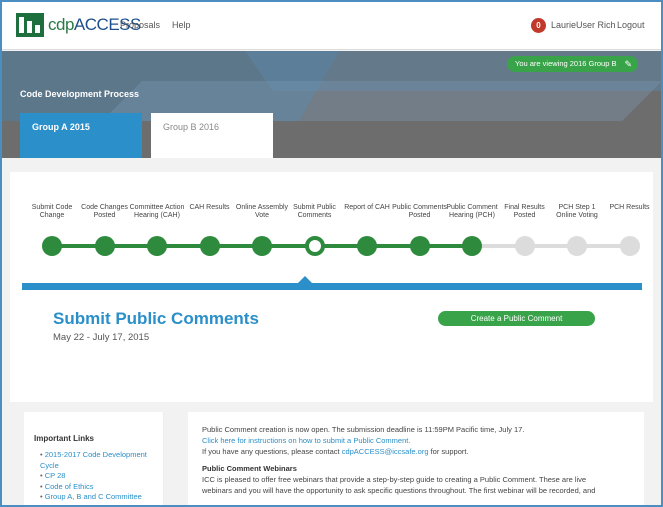 The image size is (663, 507). I want to click on step-label: Code Changes Posted, so click(104, 211).